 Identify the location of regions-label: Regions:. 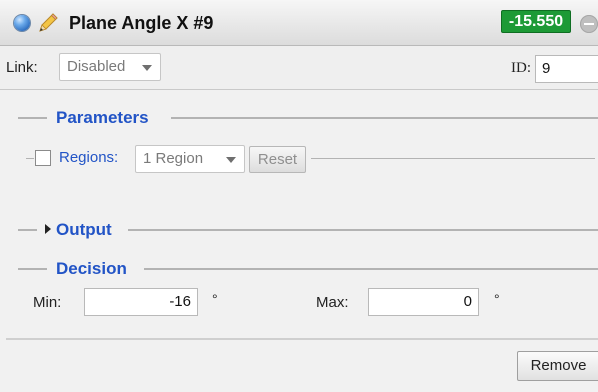
(89, 157).